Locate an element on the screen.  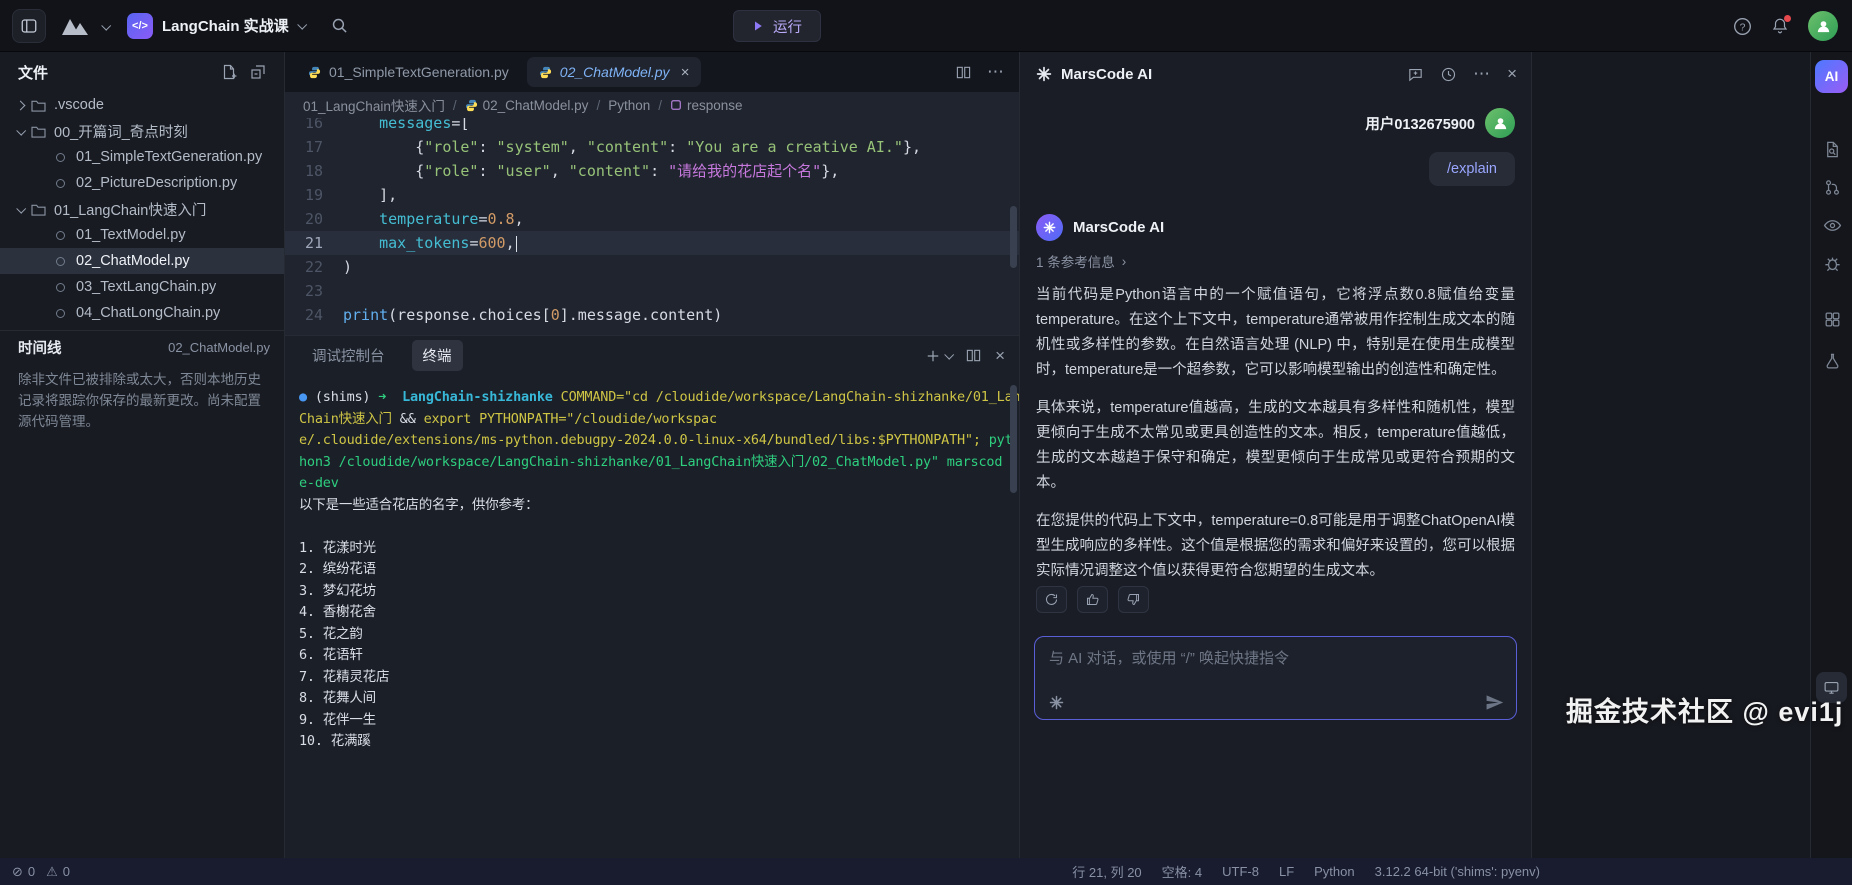
chevron-down-icon is located at coordinates (106, 26).